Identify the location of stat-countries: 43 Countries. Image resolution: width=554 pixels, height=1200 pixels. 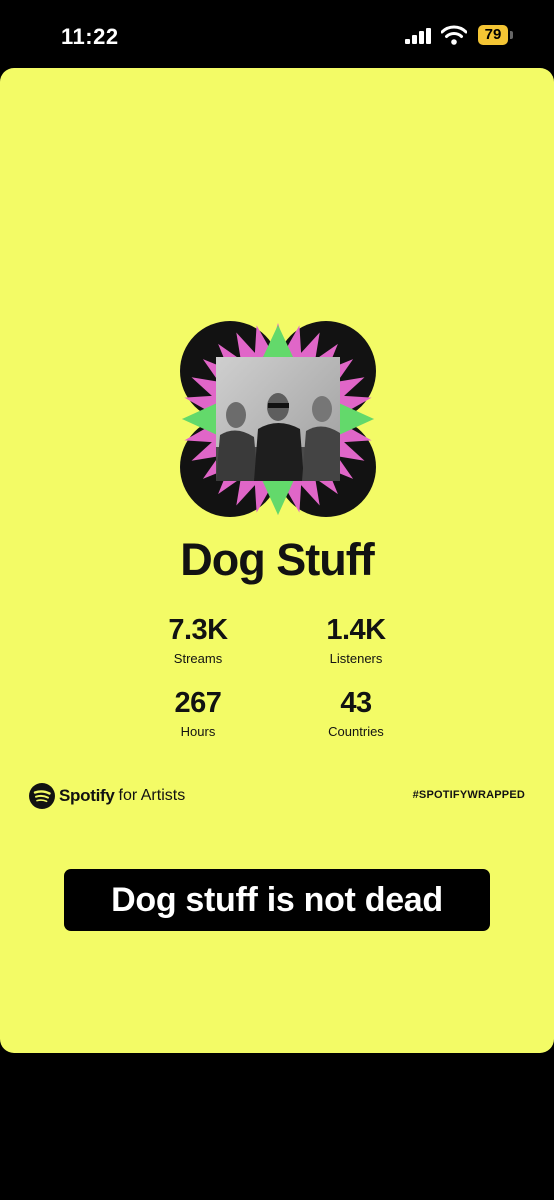
(356, 713).